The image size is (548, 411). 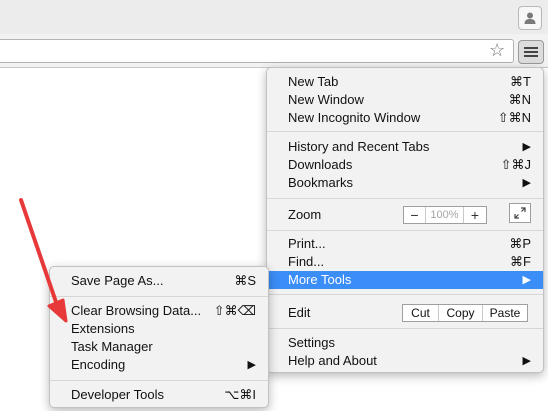 I want to click on annotation-arrow, so click(x=43, y=260).